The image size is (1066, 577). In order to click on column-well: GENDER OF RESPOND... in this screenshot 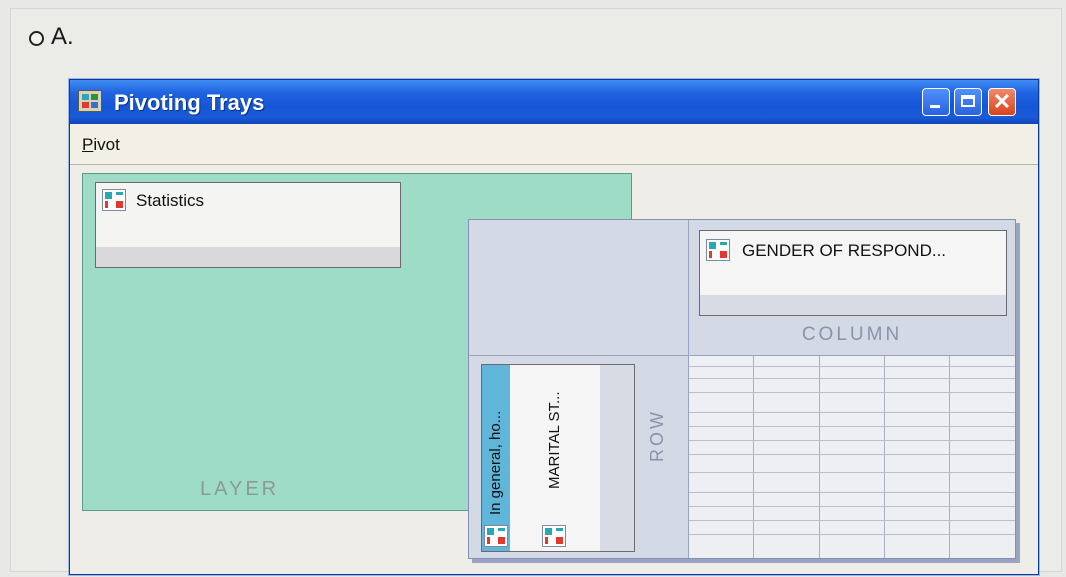, I will do `click(853, 273)`.